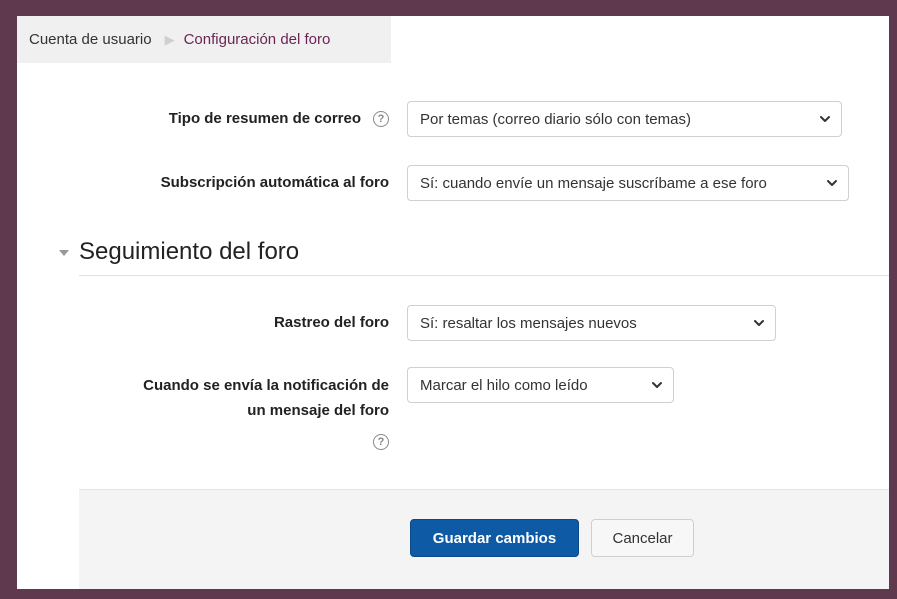 This screenshot has width=897, height=599. What do you see at coordinates (189, 251) in the screenshot?
I see `tracking-section-title: Seguimiento del foro` at bounding box center [189, 251].